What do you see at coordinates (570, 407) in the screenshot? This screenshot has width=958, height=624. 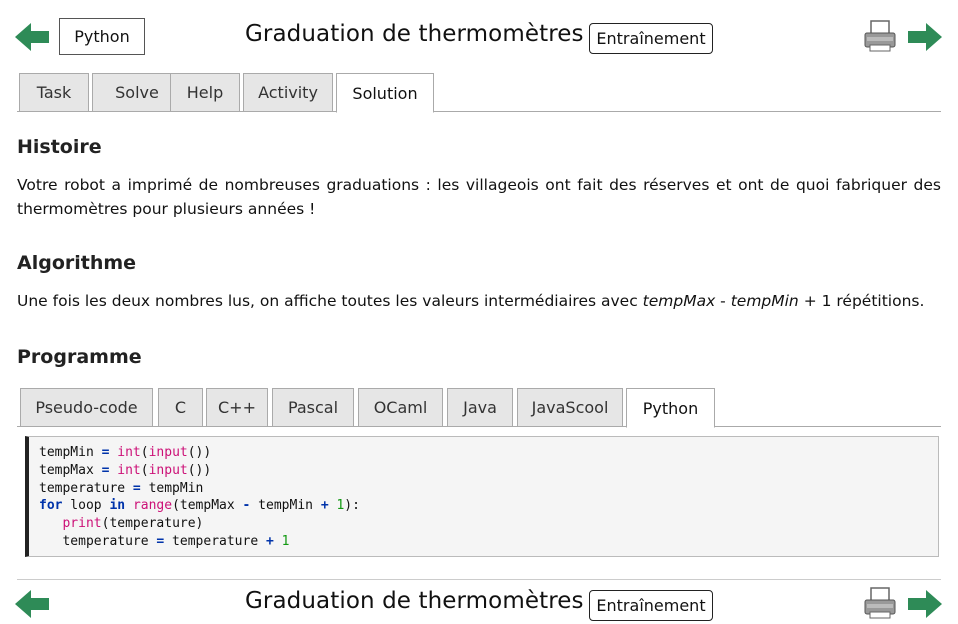 I see `code-tab-javascool: JavaScool` at bounding box center [570, 407].